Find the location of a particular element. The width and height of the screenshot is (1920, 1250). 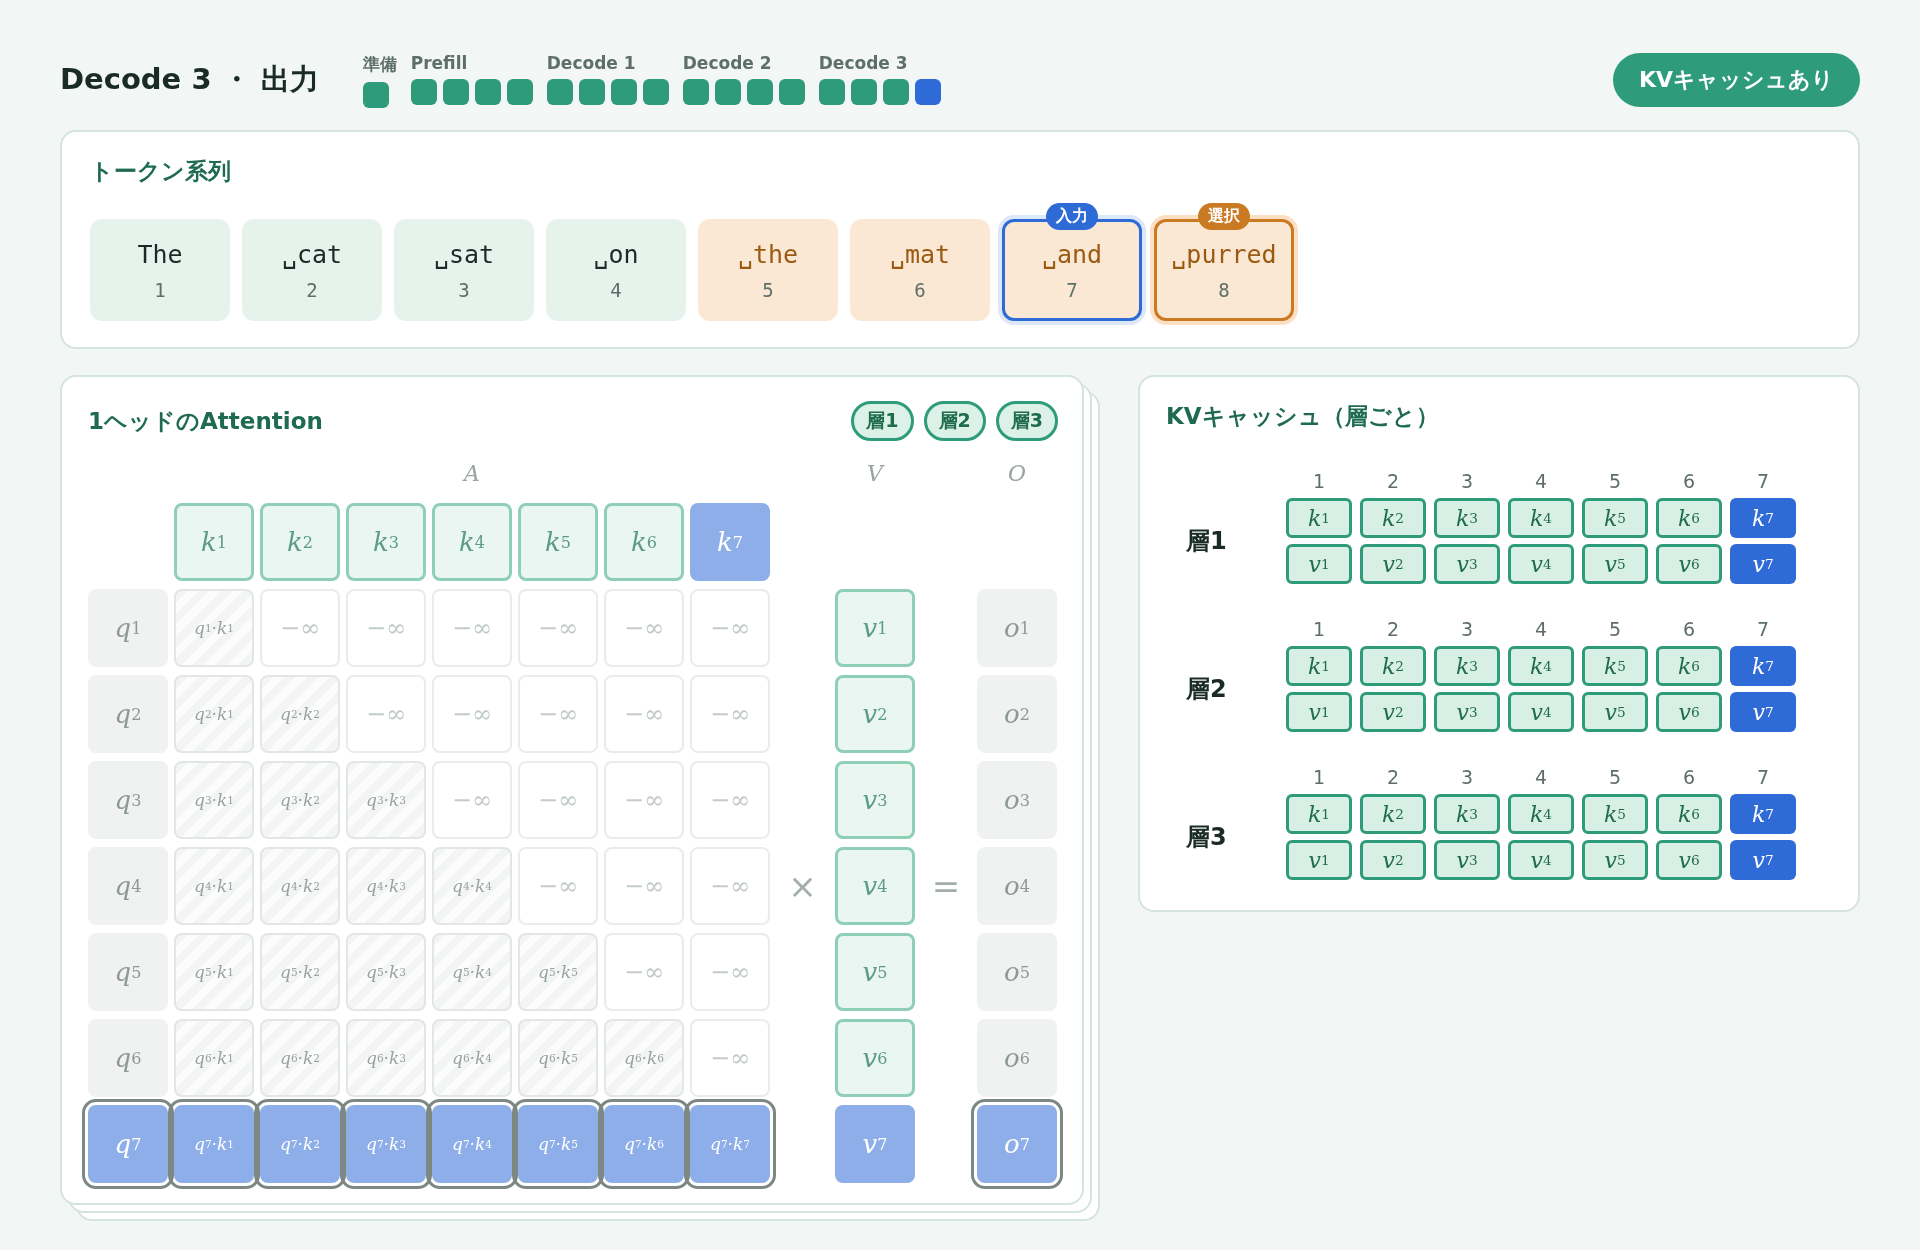

step-label: 準備 is located at coordinates (379, 64).